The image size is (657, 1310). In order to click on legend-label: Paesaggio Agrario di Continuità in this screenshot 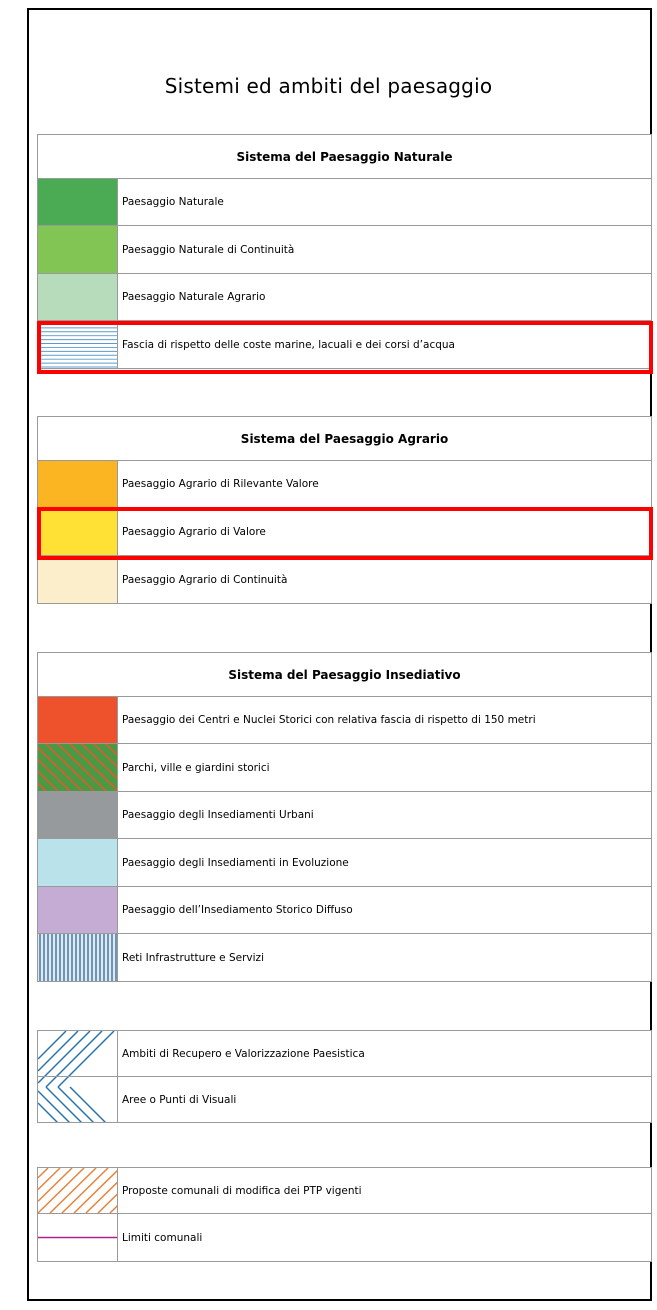, I will do `click(205, 579)`.